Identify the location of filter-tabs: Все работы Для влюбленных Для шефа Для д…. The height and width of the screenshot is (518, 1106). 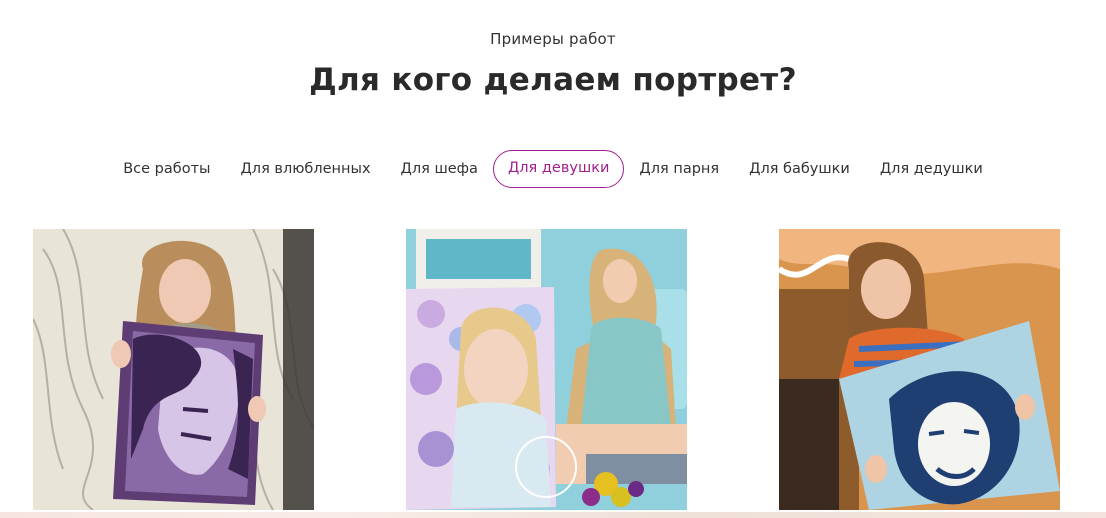
(553, 169).